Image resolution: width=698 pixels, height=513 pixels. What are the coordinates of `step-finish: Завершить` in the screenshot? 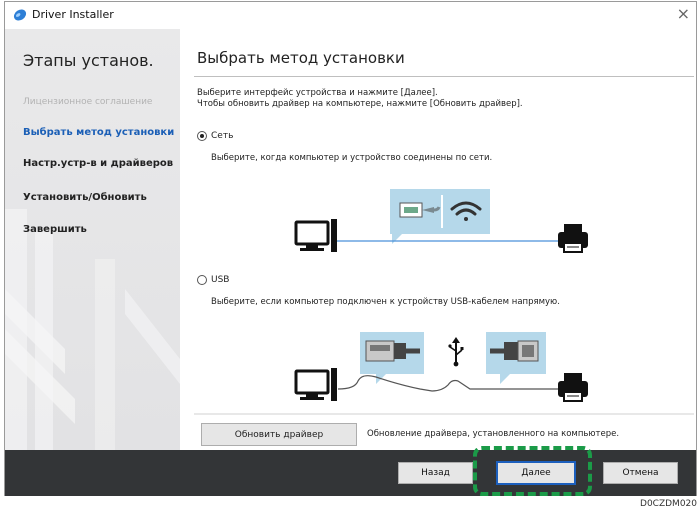 It's located at (55, 229).